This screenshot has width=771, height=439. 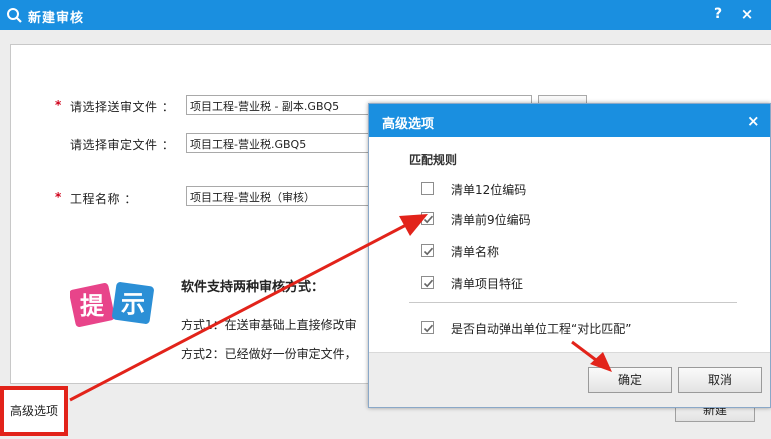 What do you see at coordinates (630, 380) in the screenshot?
I see `ok-button: 确定` at bounding box center [630, 380].